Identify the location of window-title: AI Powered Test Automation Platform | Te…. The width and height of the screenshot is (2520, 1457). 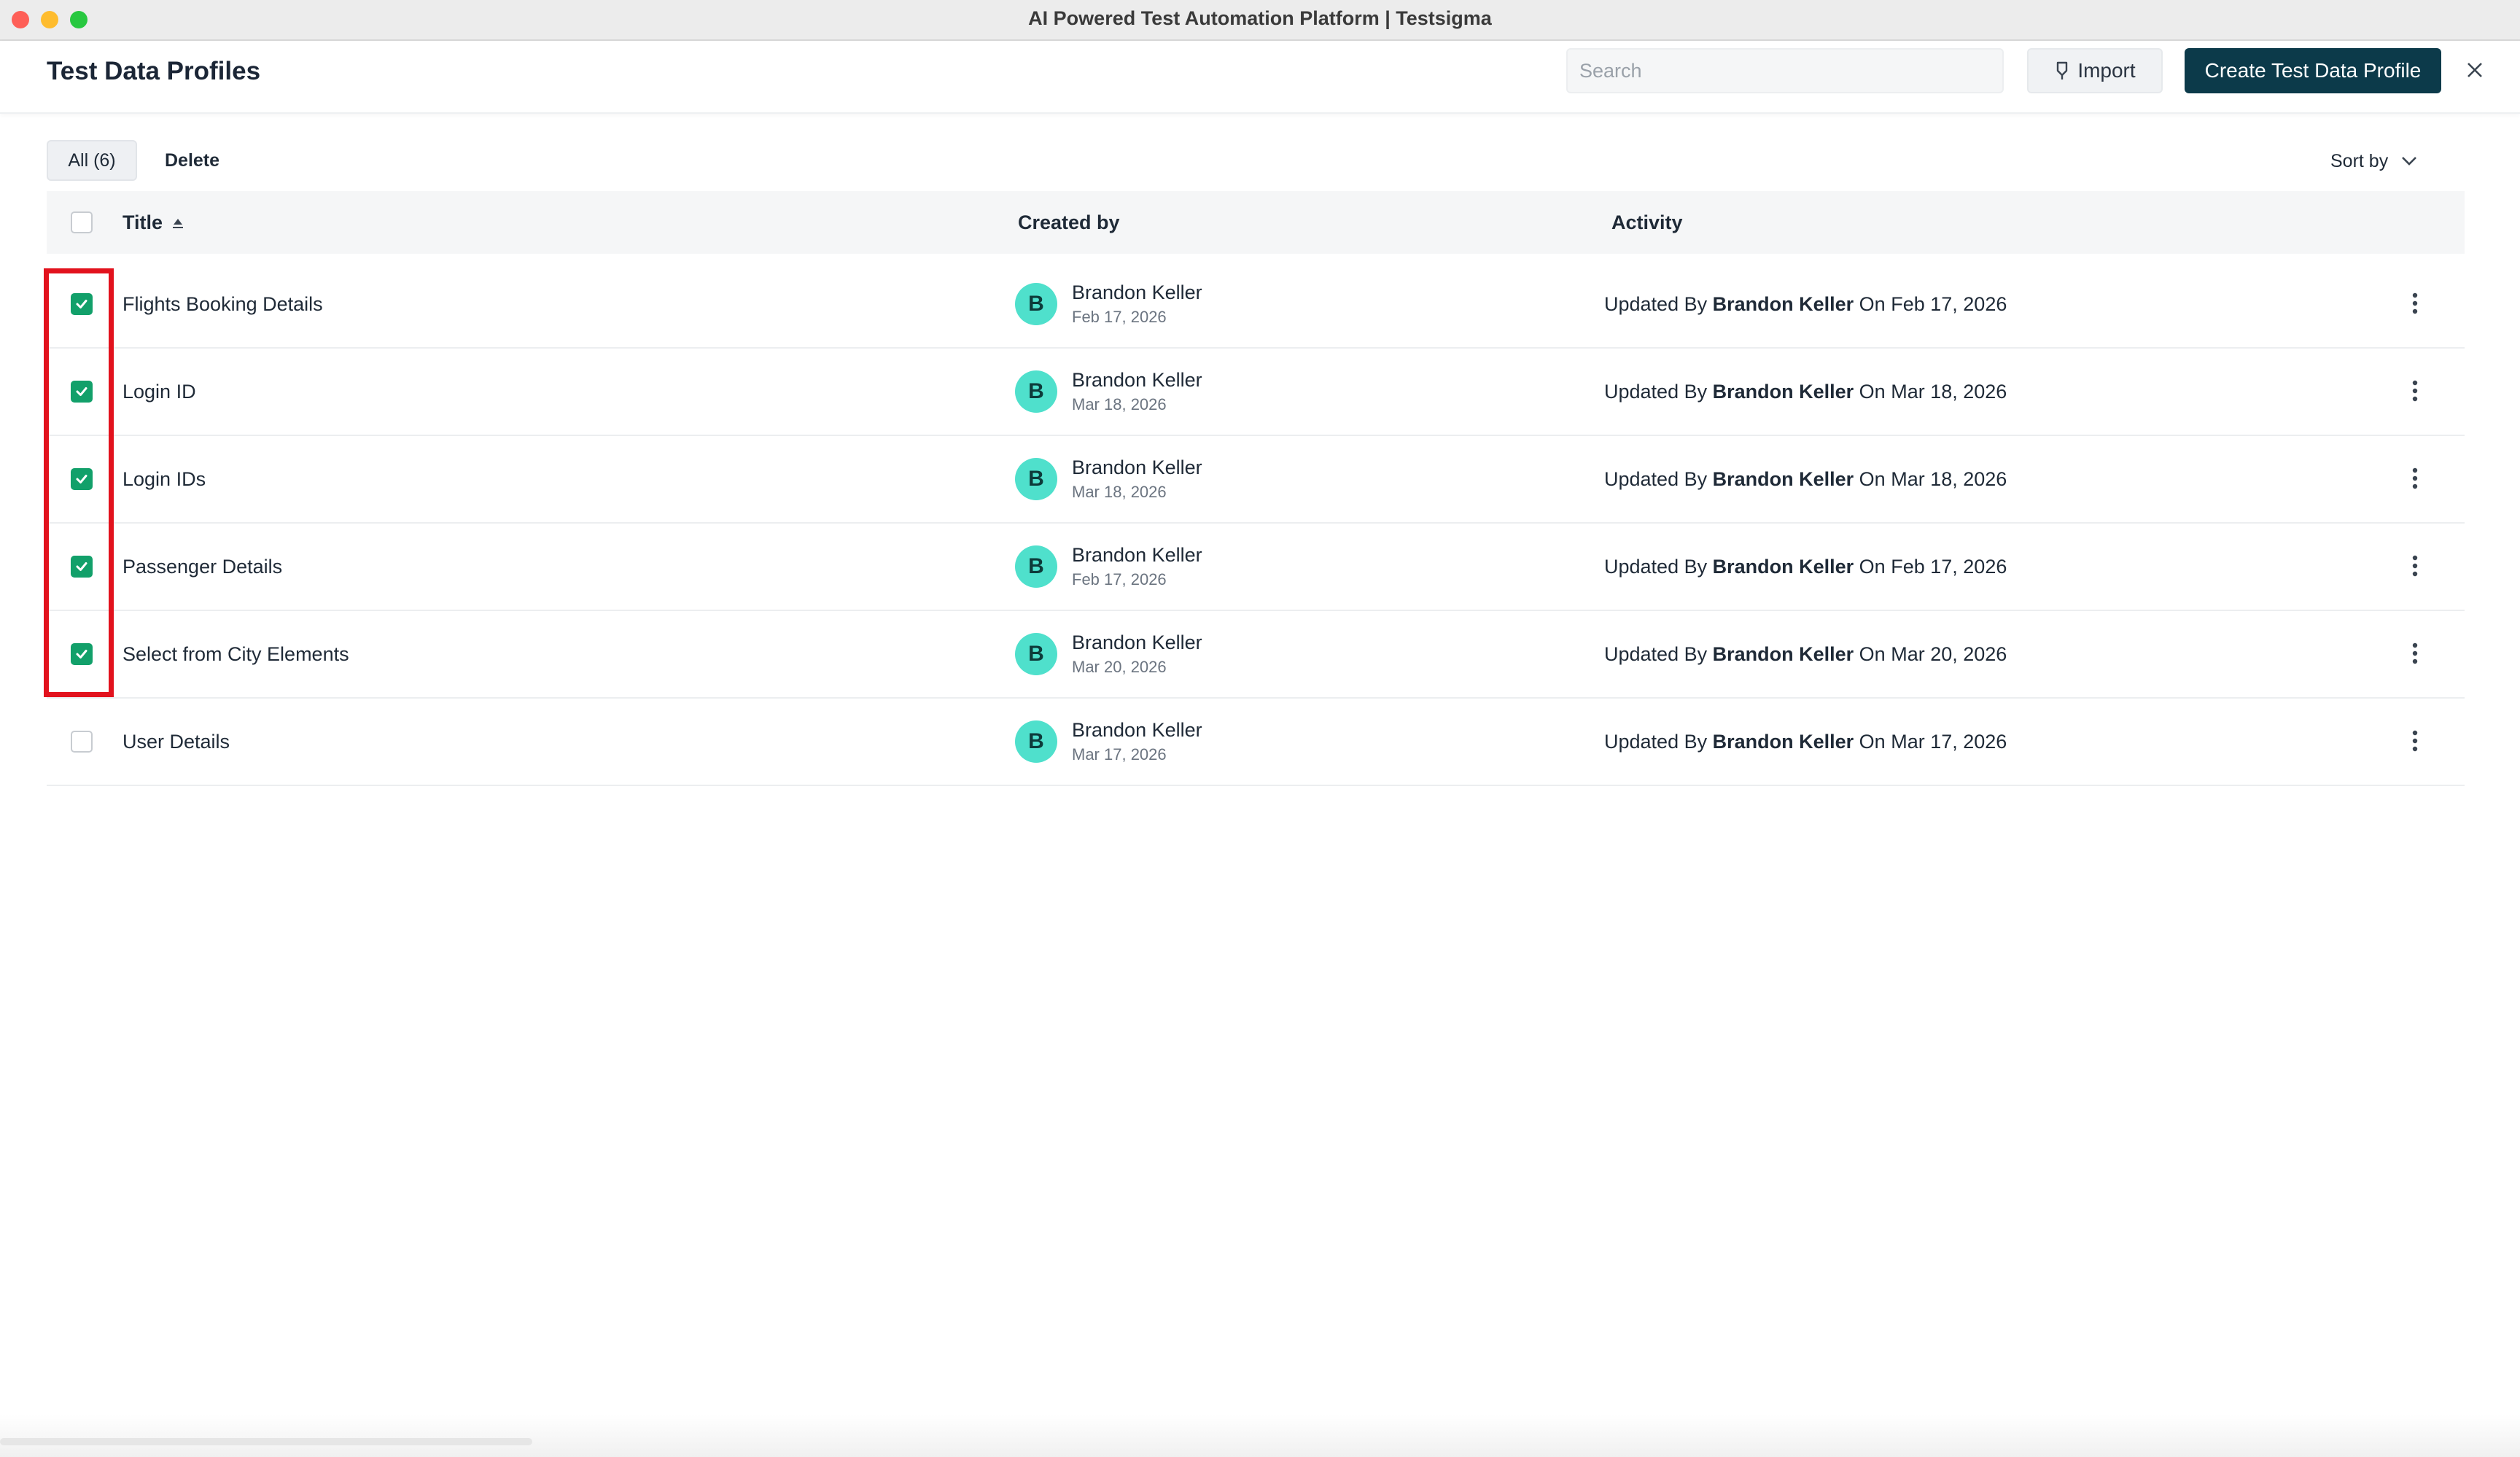
(1260, 18).